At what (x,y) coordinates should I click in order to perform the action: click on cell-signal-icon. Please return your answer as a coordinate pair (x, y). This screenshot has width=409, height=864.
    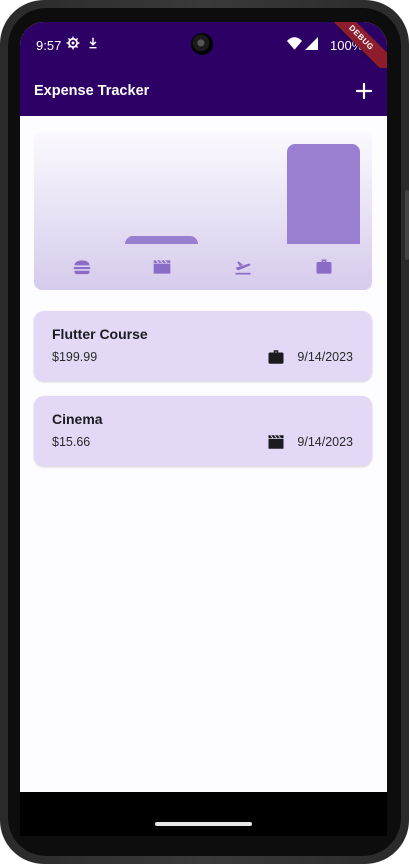
    Looking at the image, I should click on (311, 43).